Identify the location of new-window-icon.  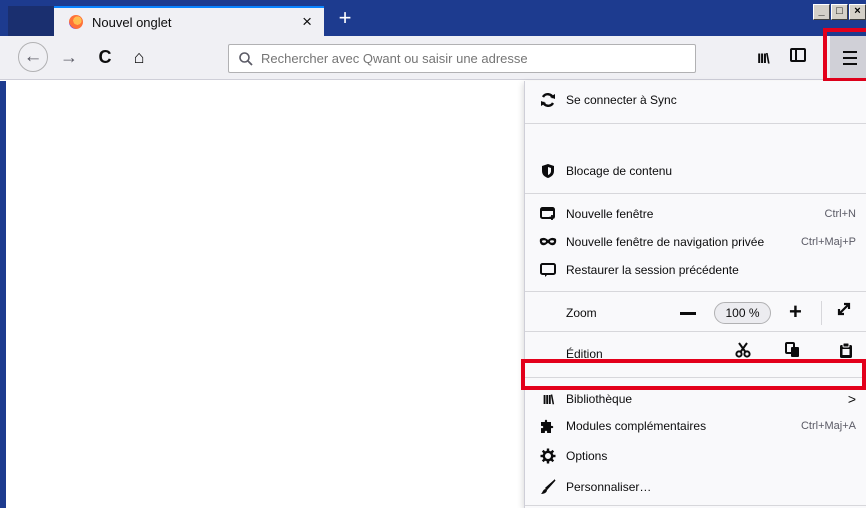
(548, 214).